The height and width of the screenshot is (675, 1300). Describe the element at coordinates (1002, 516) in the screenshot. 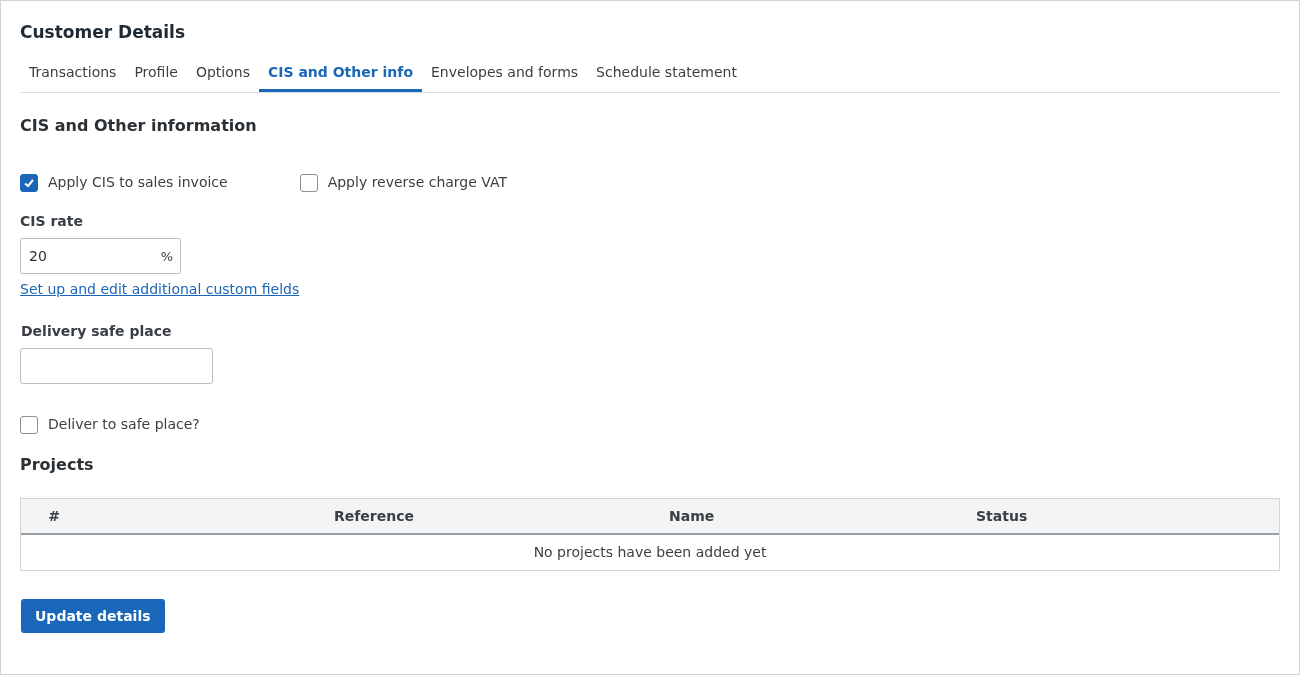

I see `column-header: Status` at that location.